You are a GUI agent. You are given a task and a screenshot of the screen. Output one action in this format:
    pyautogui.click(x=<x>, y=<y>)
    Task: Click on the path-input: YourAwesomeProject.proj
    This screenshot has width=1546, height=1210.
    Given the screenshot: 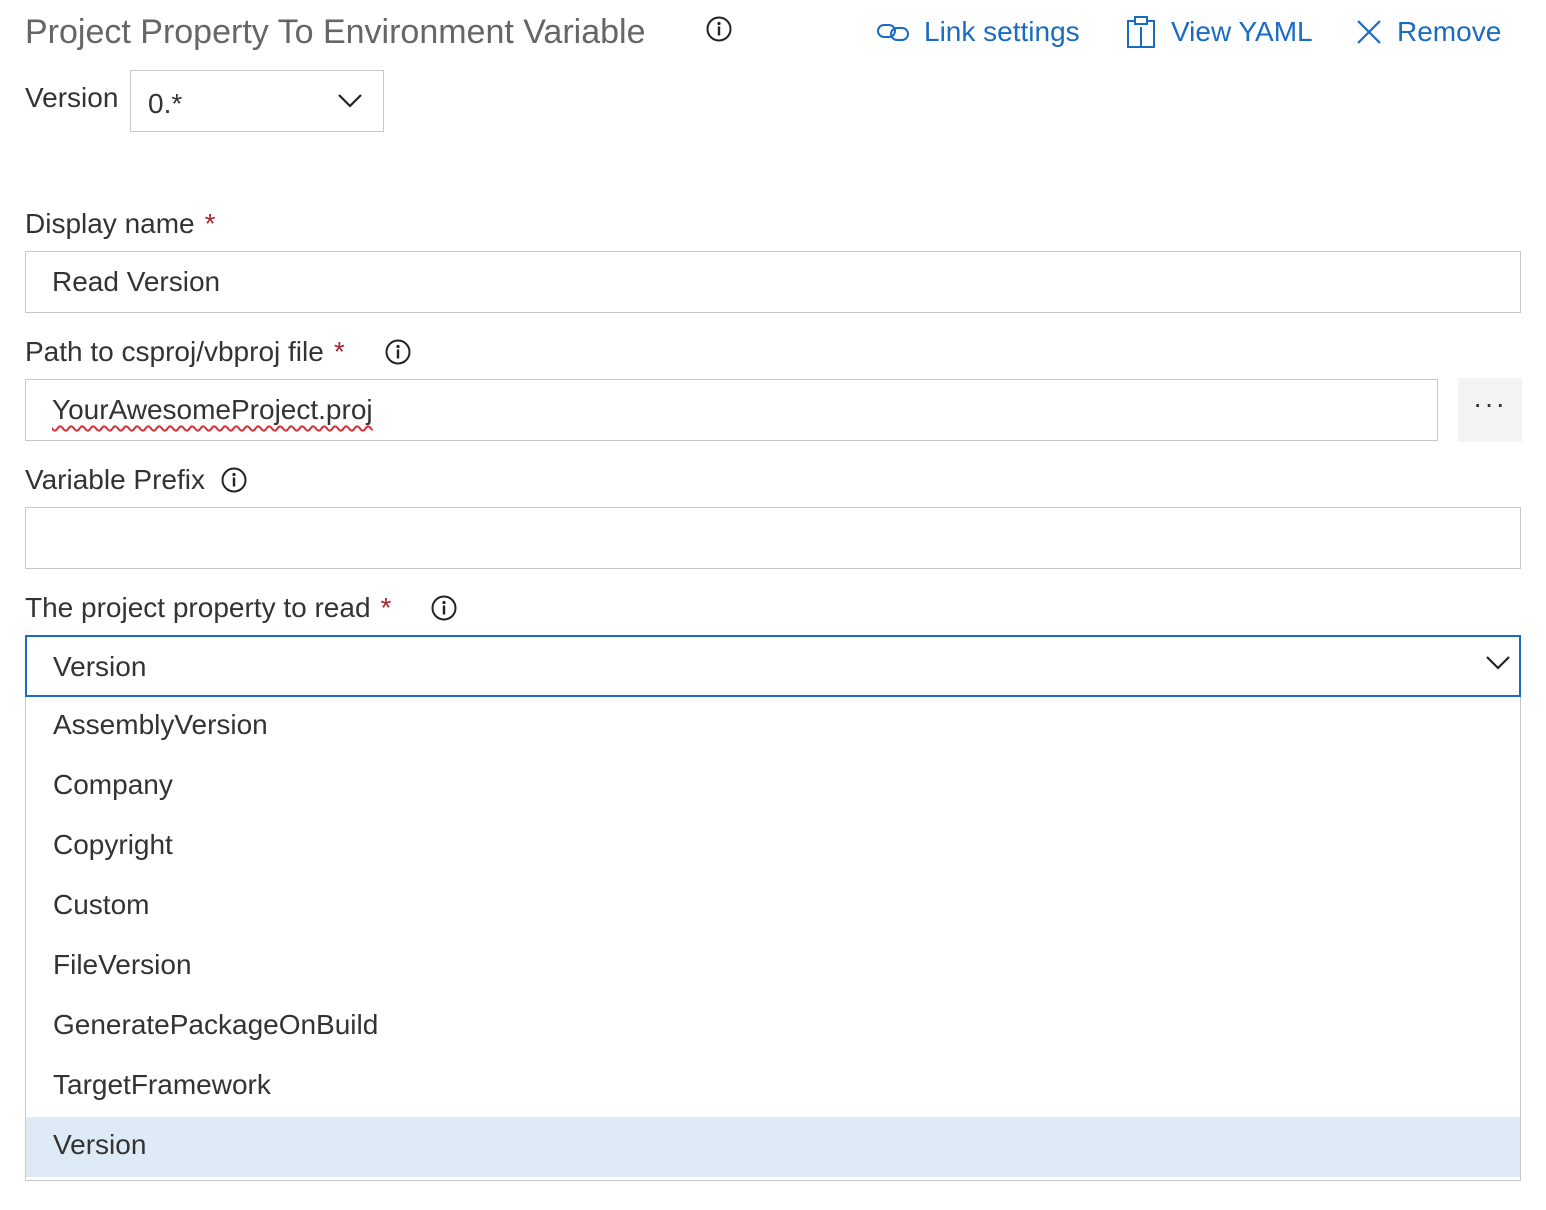 What is the action you would take?
    pyautogui.click(x=731, y=410)
    